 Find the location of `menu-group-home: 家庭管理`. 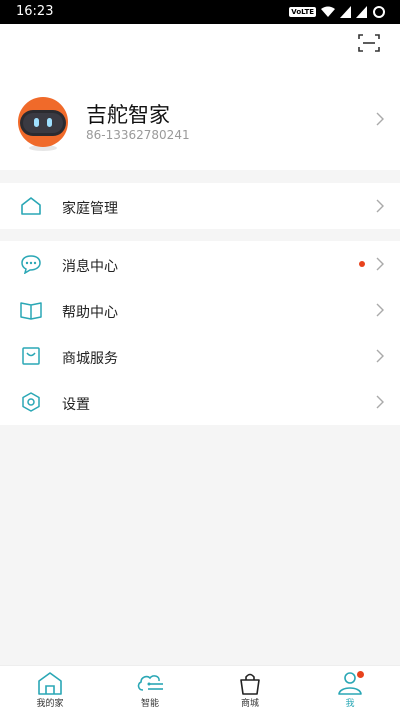

menu-group-home: 家庭管理 is located at coordinates (200, 206).